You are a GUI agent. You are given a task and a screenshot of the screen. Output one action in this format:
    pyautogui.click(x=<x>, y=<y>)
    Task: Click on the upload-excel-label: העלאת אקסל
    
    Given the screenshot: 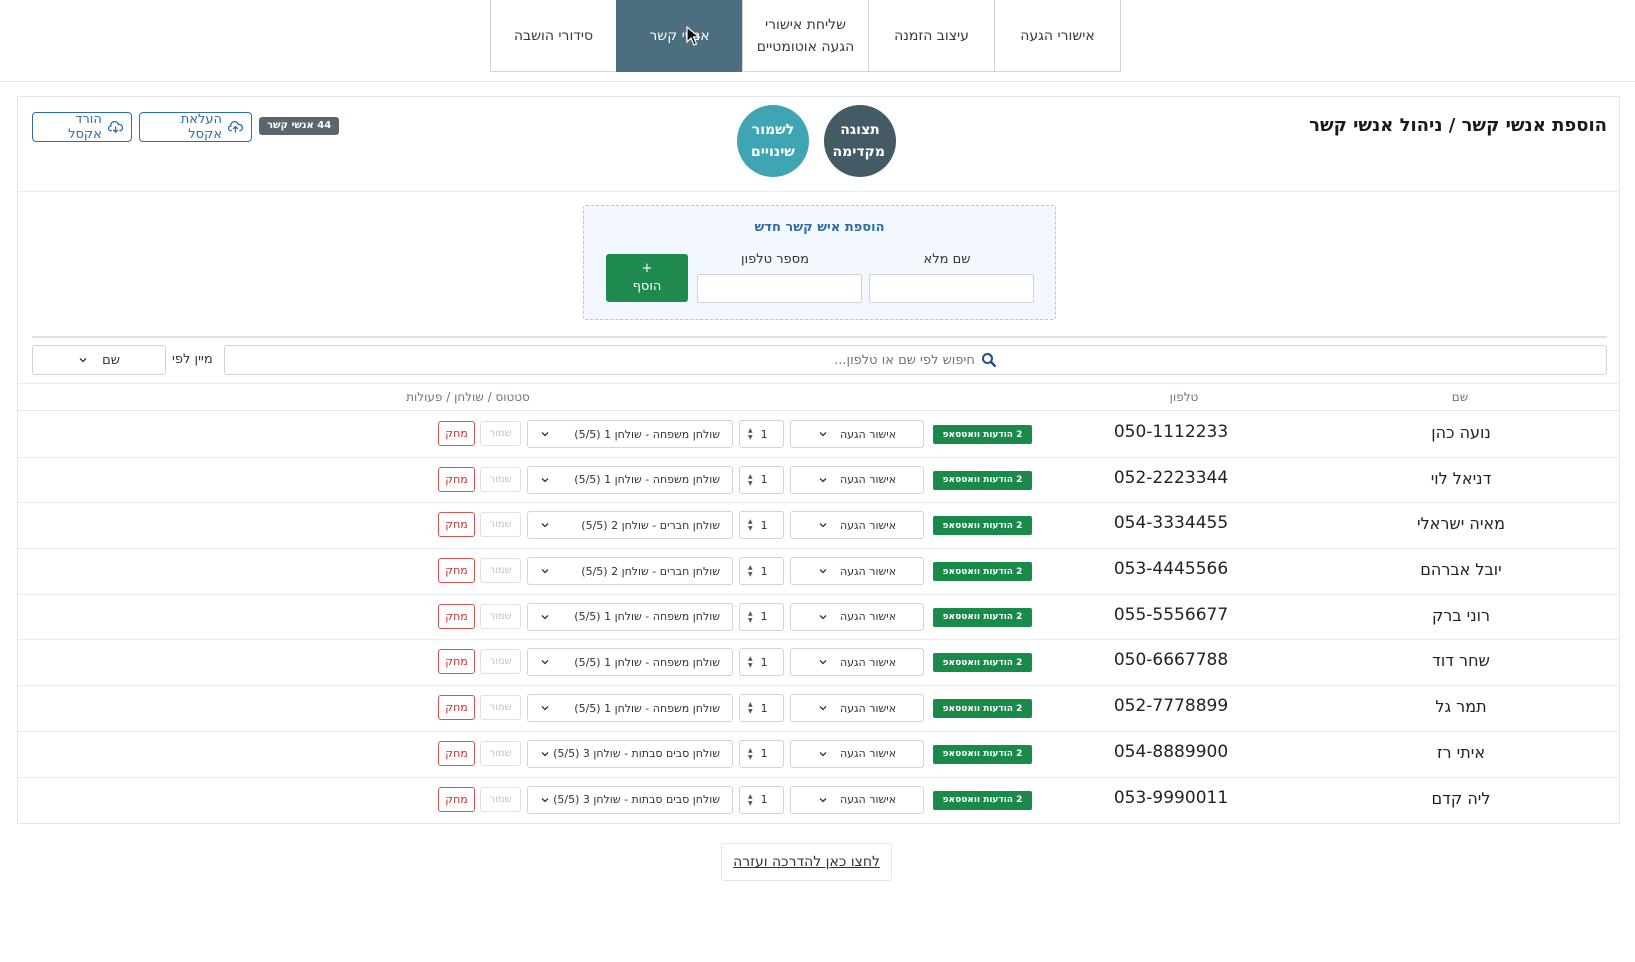 What is the action you would take?
    pyautogui.click(x=201, y=127)
    